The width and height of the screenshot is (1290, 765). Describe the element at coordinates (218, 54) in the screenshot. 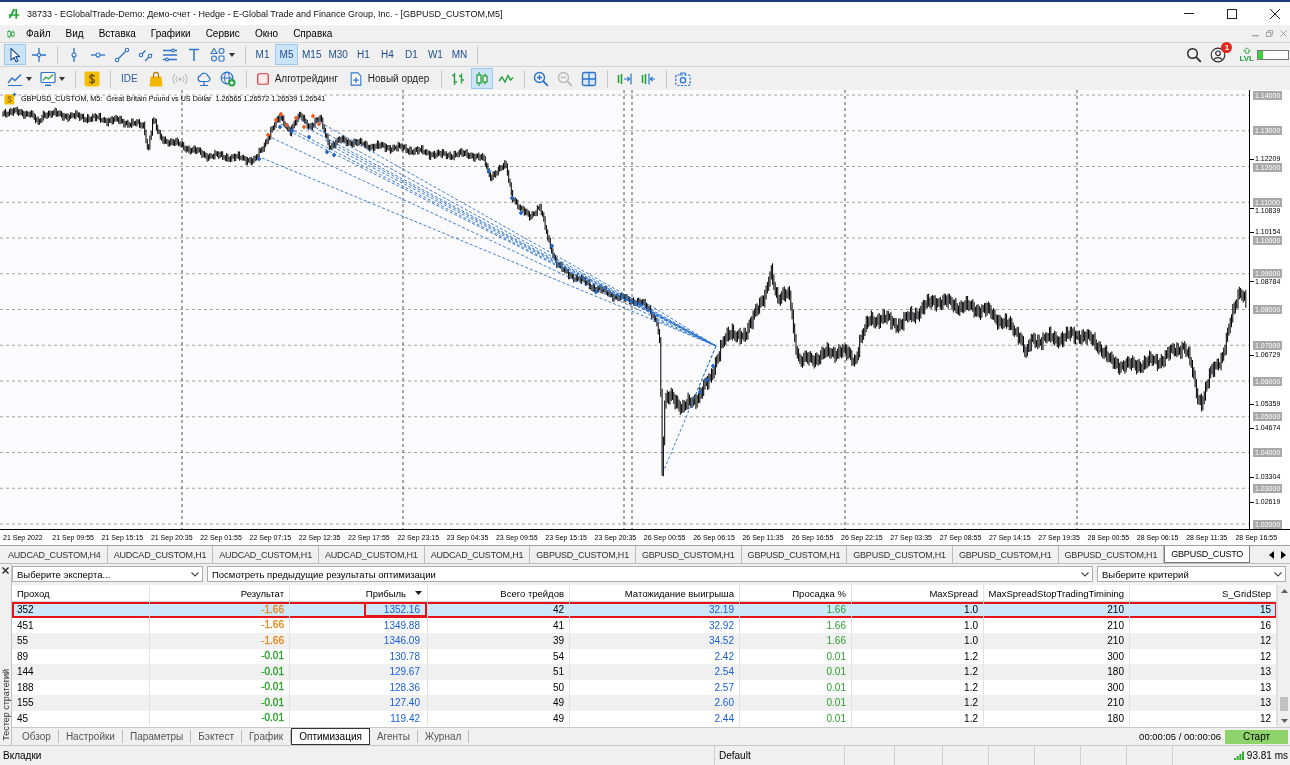

I see `shapes-icon` at that location.